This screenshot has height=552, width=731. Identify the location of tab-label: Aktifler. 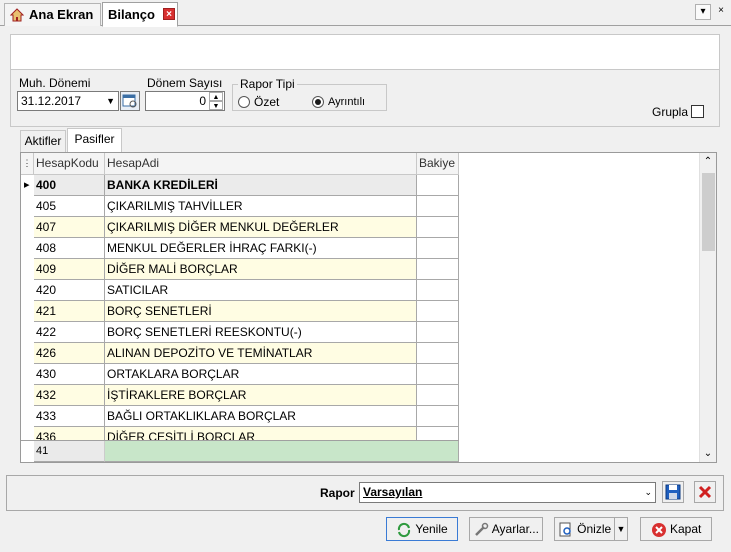
(43, 141).